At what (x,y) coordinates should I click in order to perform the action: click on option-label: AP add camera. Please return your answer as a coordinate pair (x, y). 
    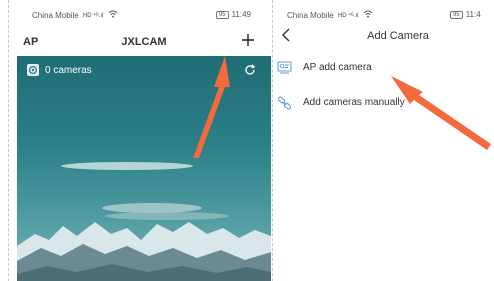
    Looking at the image, I should click on (337, 67).